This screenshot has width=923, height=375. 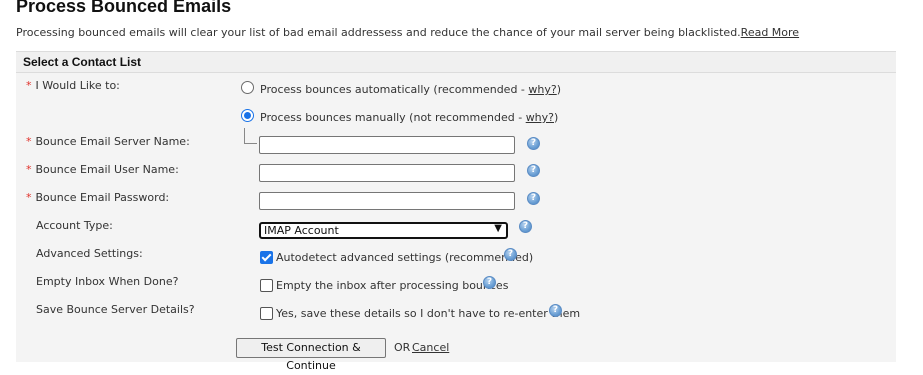 I want to click on mode-label: * I Would Like to:, so click(x=73, y=85).